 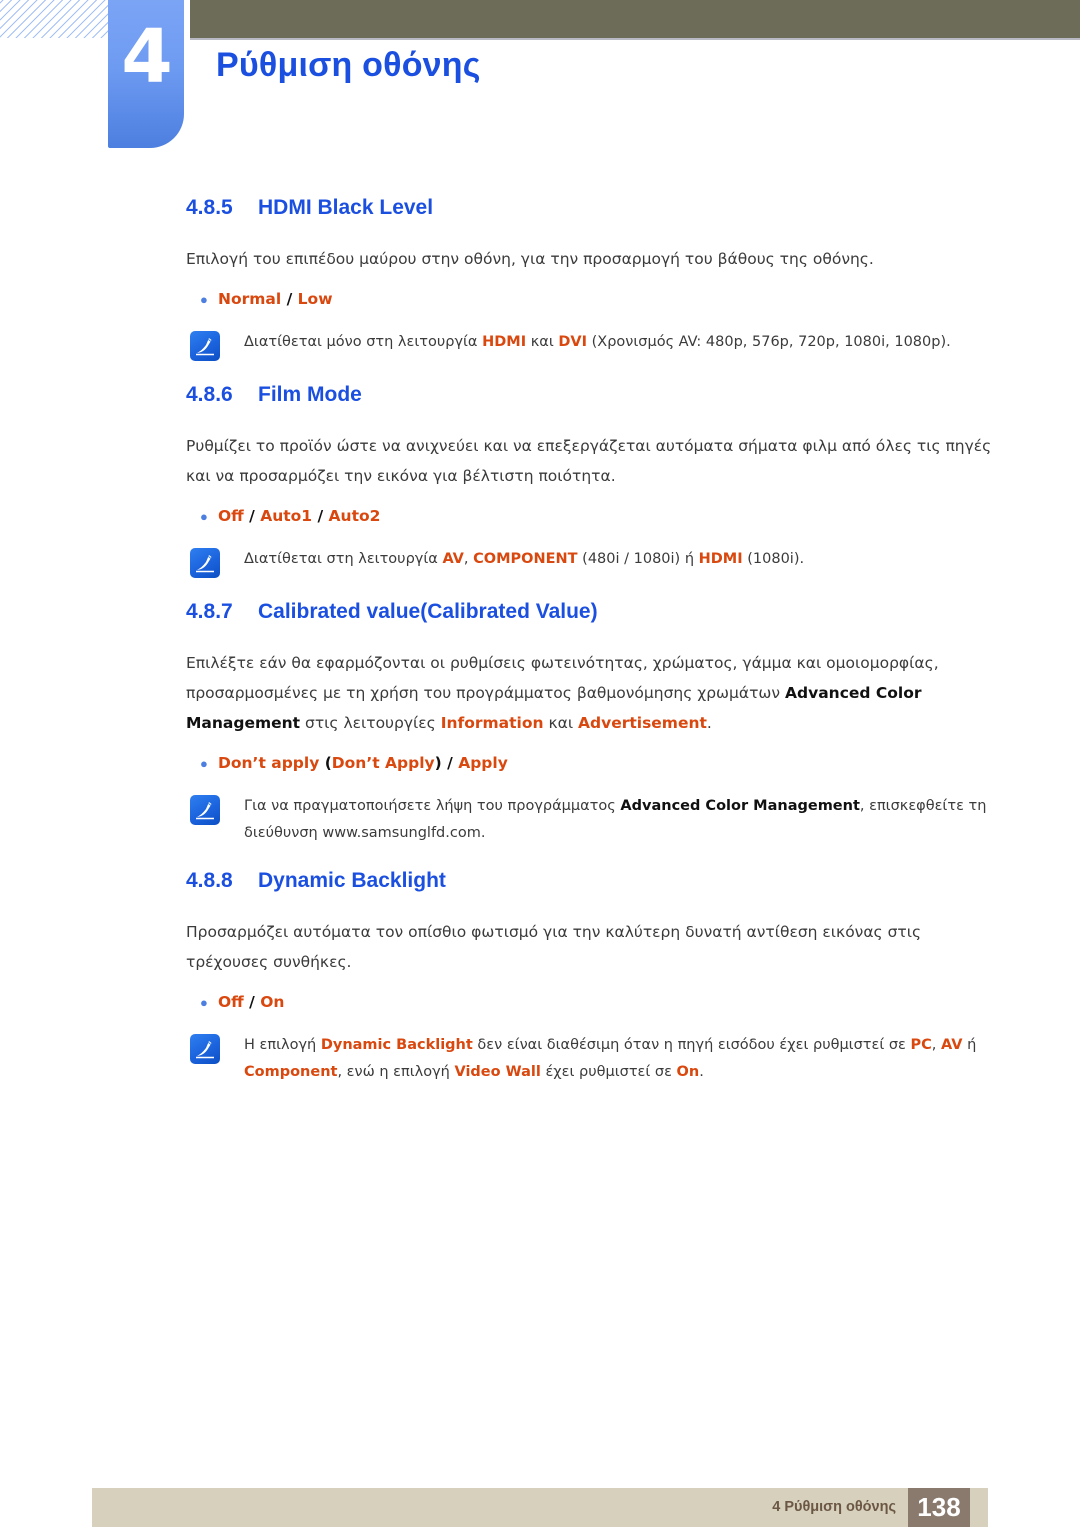 What do you see at coordinates (363, 342) in the screenshot?
I see `note-fragment: Διατίθεται μόνο στη λειτουργία` at bounding box center [363, 342].